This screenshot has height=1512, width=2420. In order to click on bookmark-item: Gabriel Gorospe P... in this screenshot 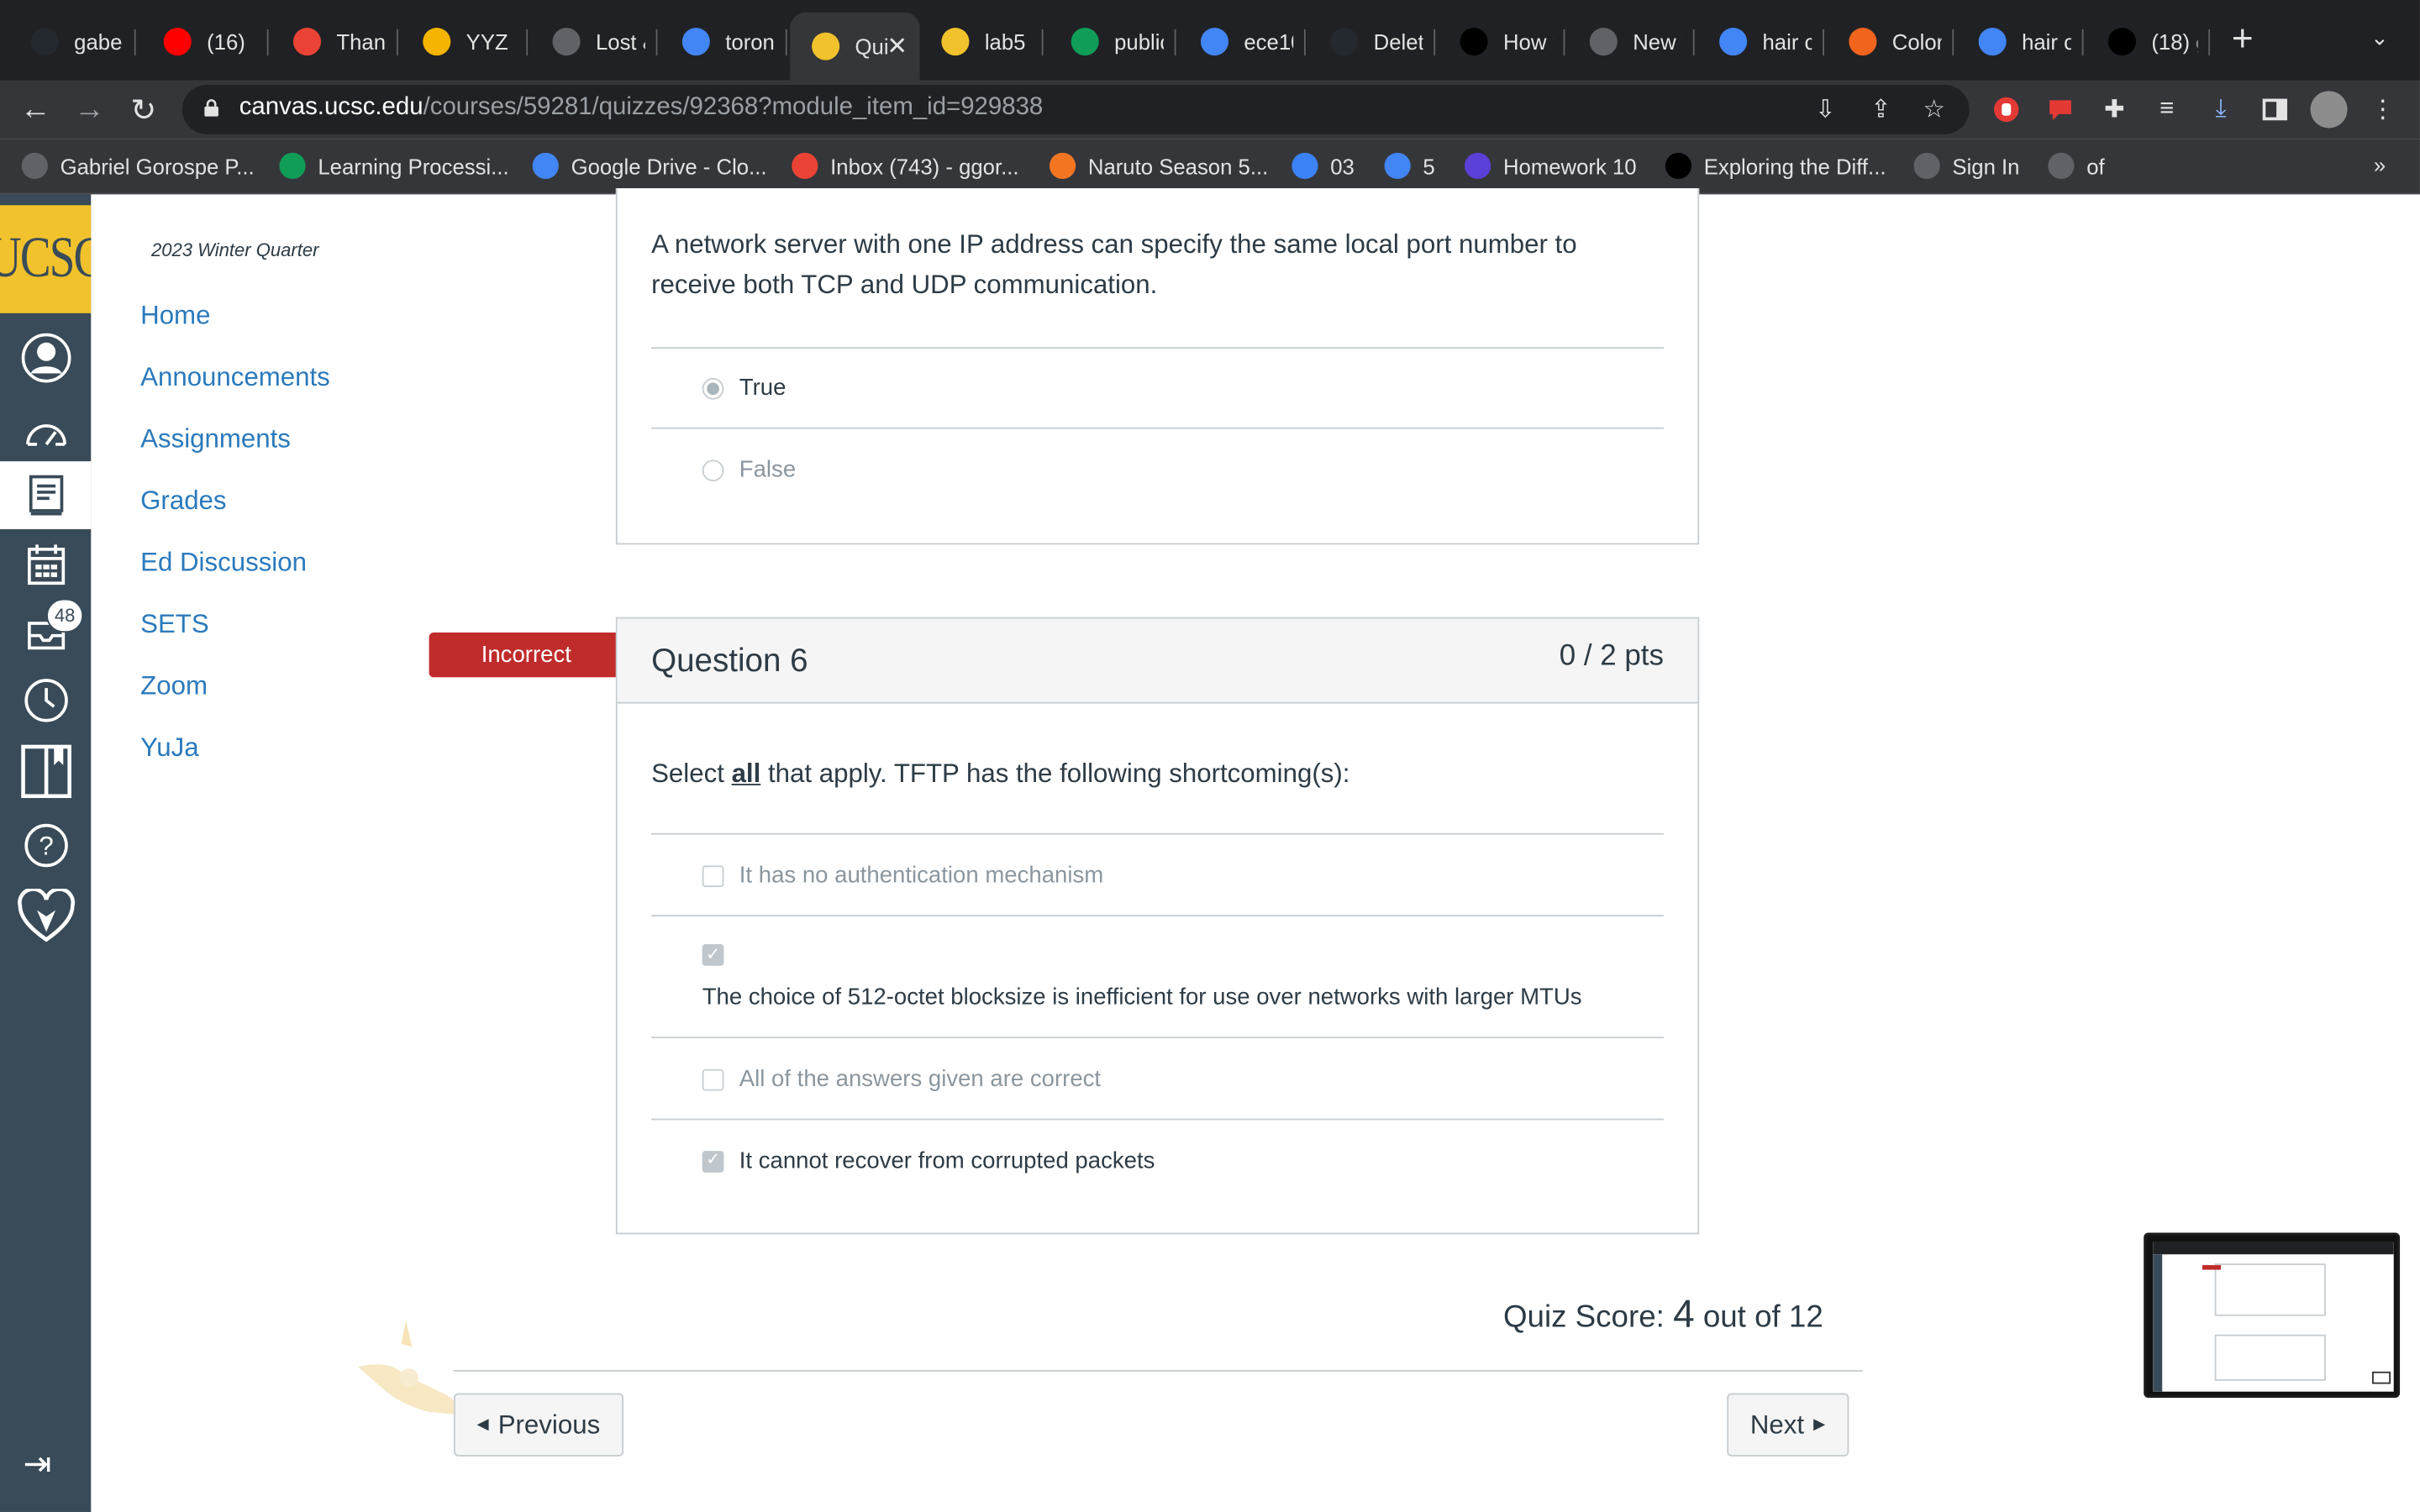, I will do `click(138, 166)`.